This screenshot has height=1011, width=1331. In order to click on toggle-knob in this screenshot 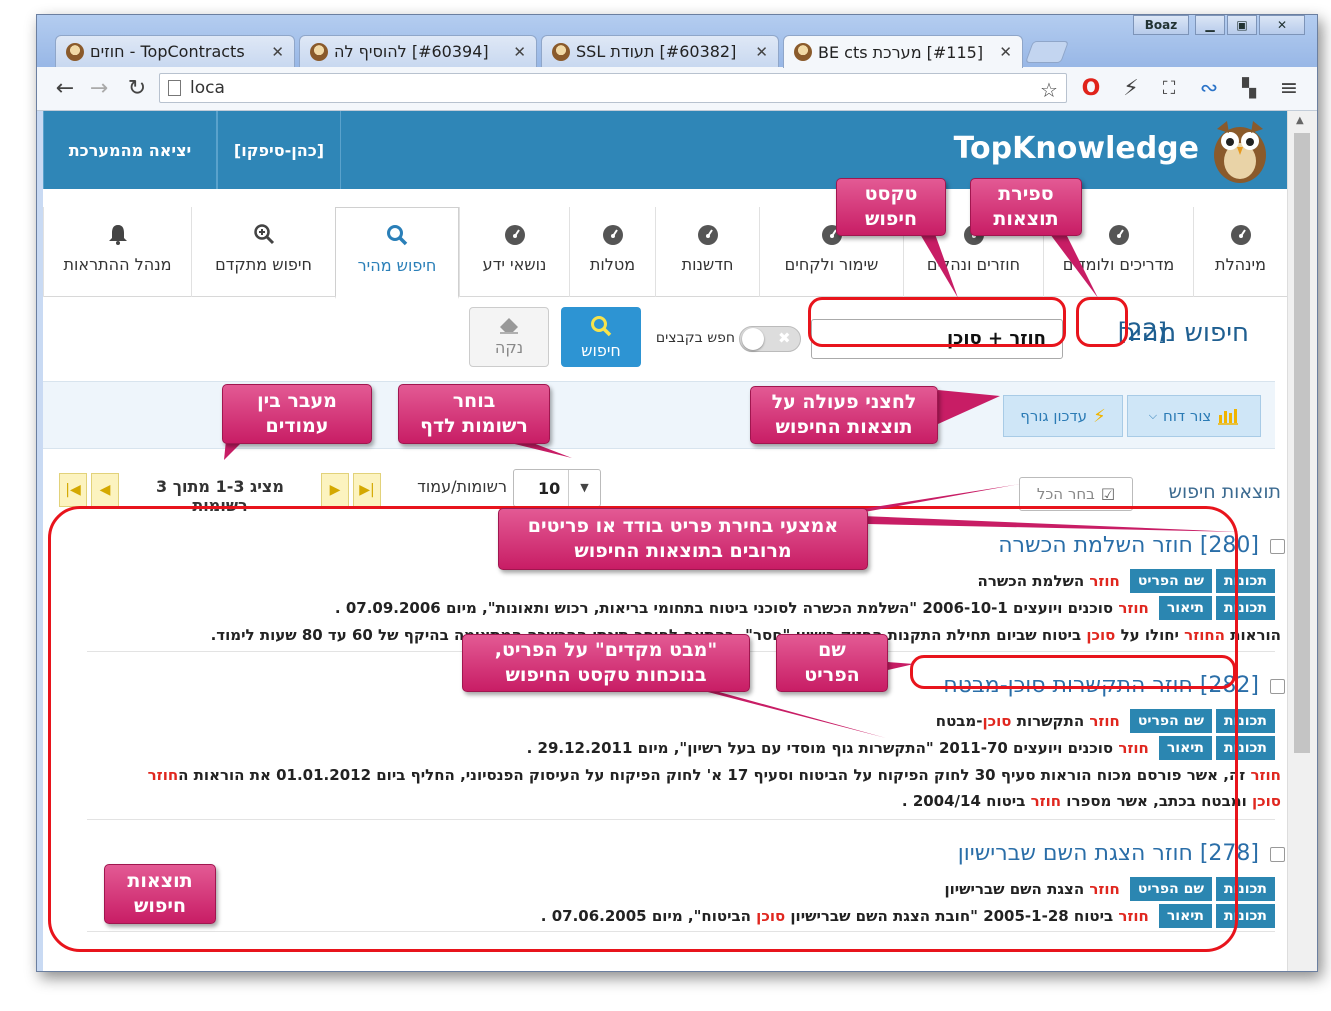, I will do `click(753, 339)`.